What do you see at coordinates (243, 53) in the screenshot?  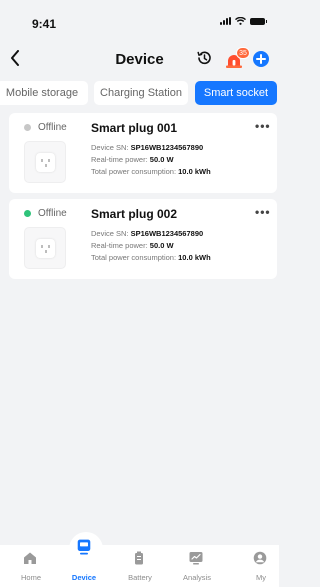 I see `alarm-count-badge: 35` at bounding box center [243, 53].